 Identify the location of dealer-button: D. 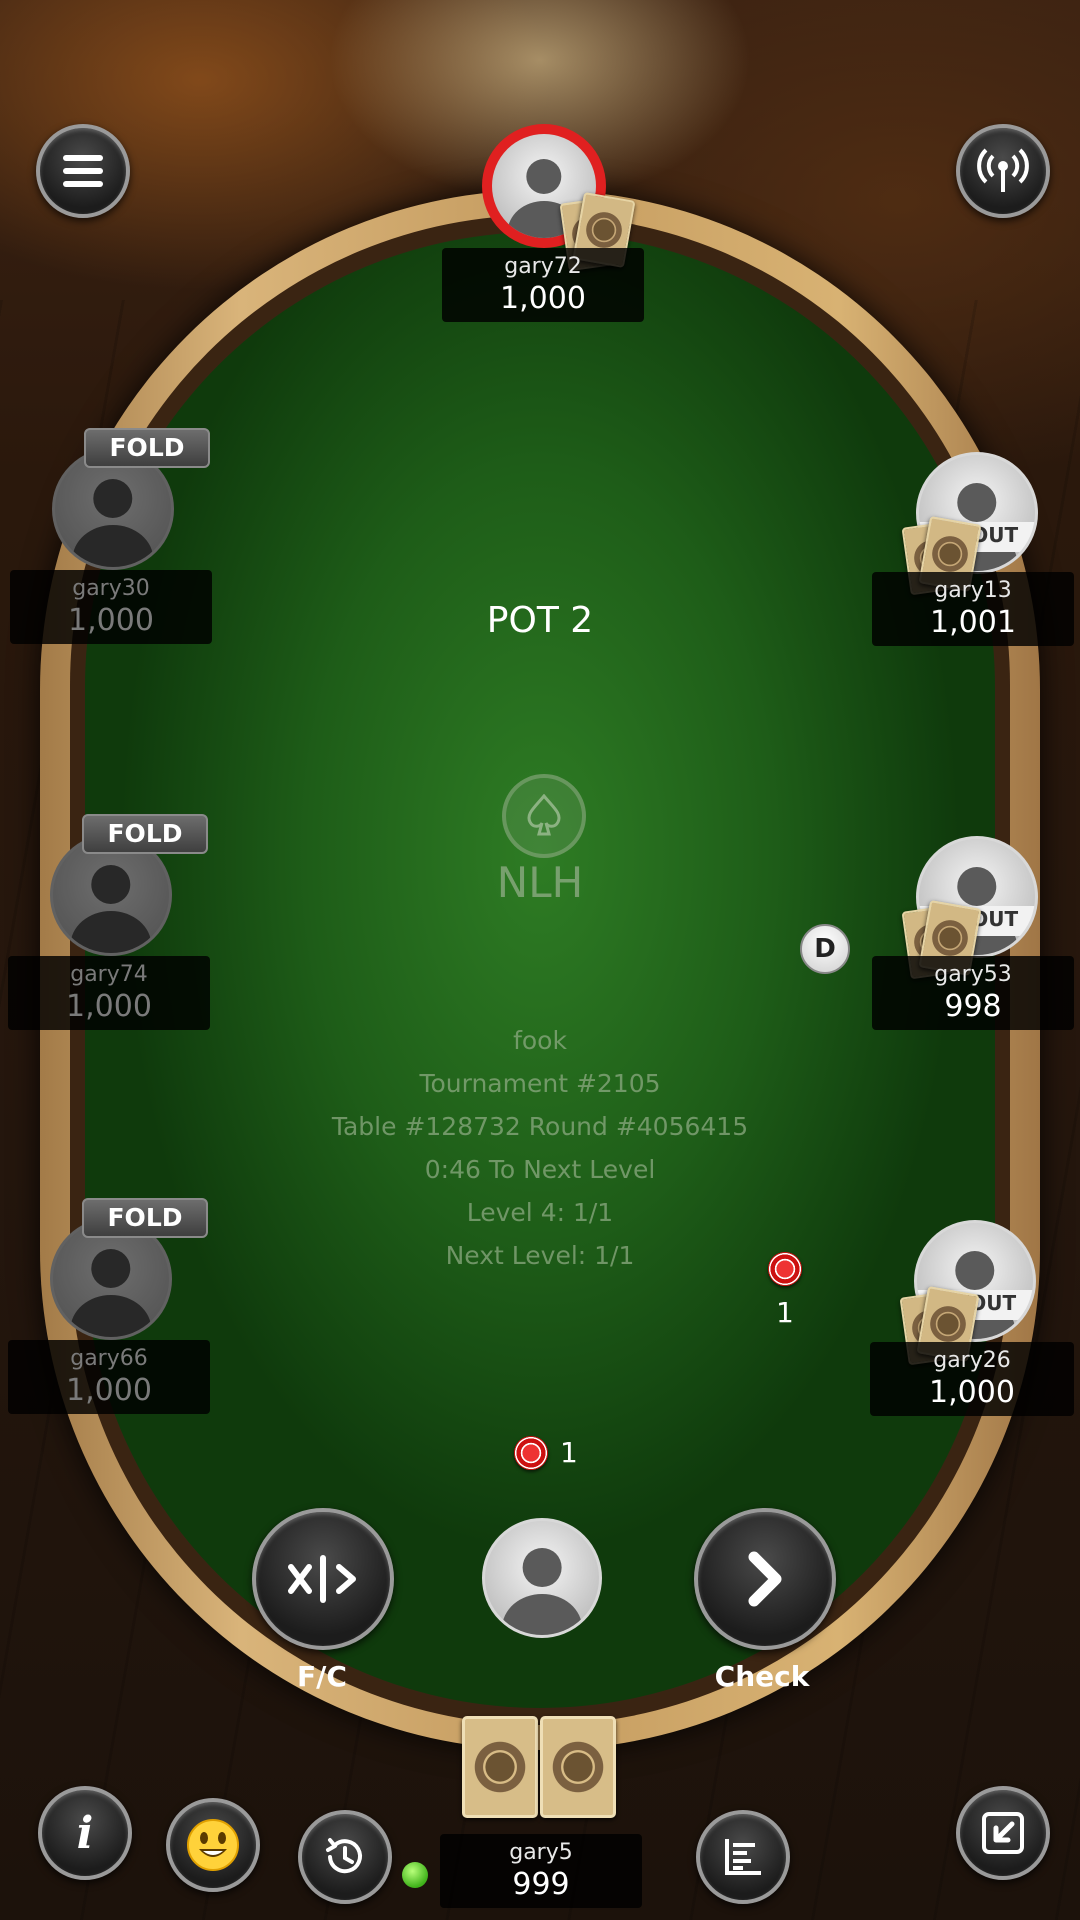
(825, 949).